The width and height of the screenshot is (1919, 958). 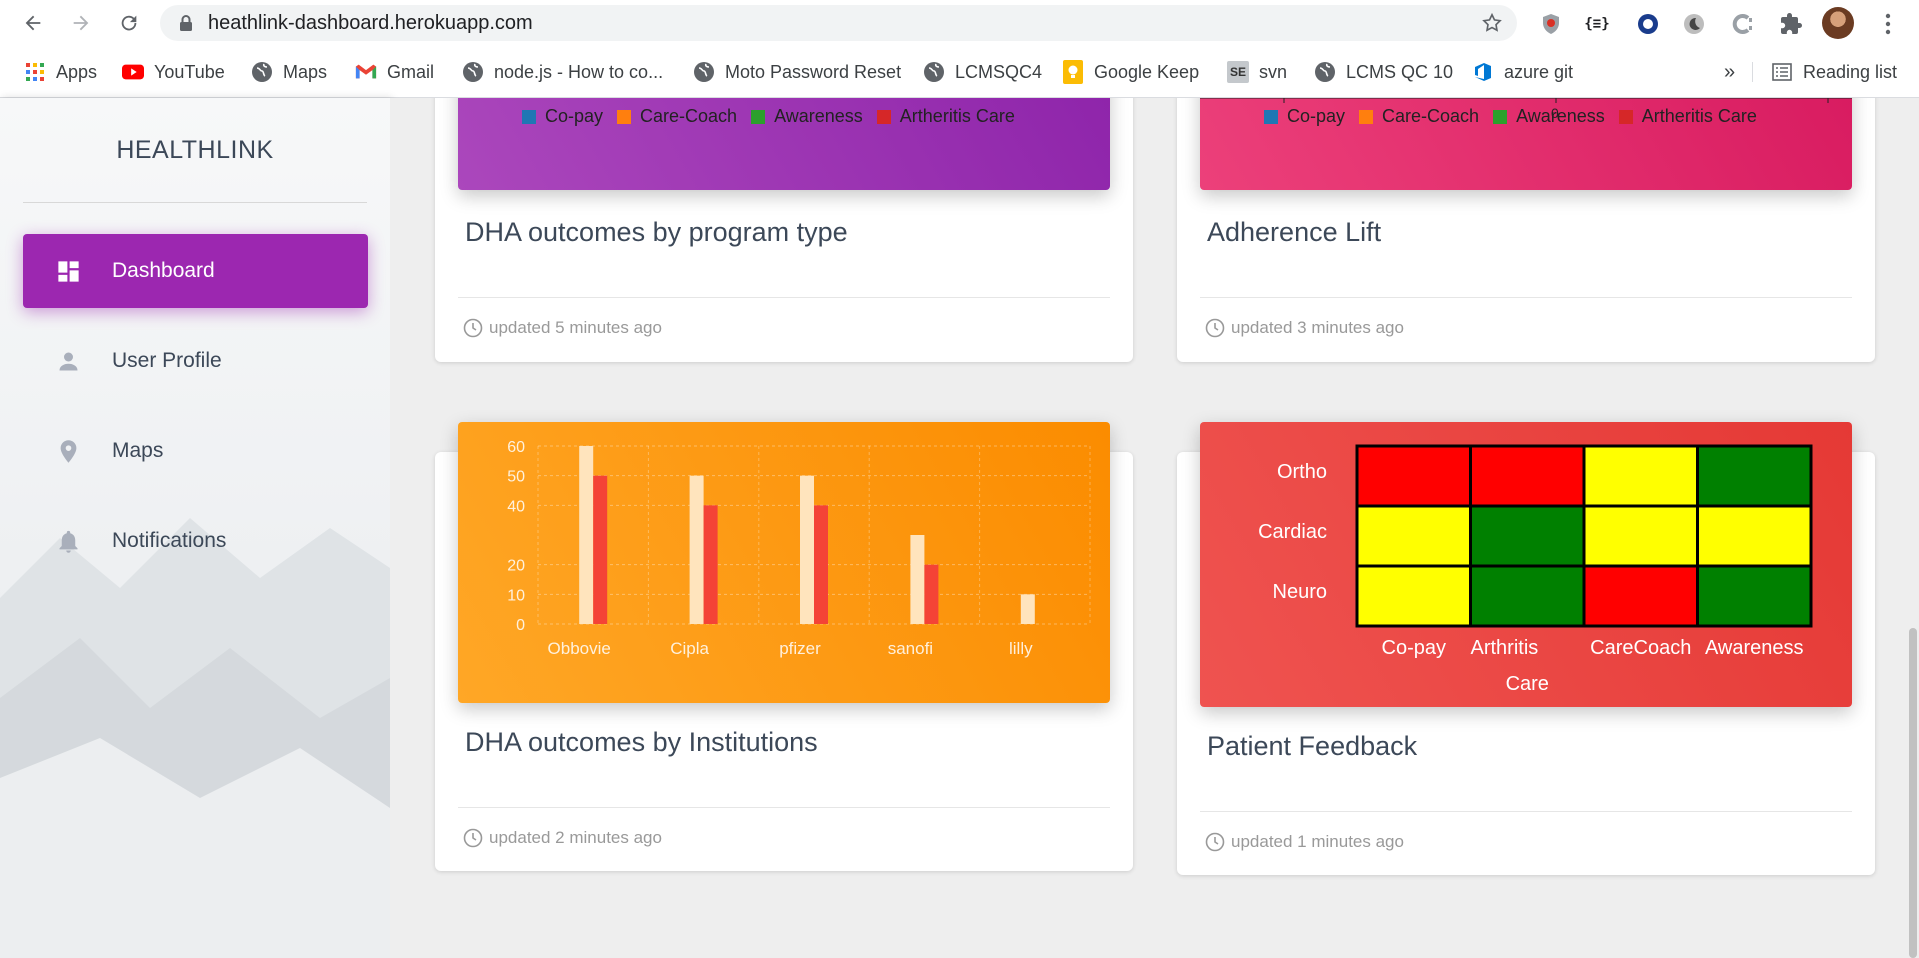 What do you see at coordinates (1257, 72) in the screenshot?
I see `bookmark-svn: SE svn` at bounding box center [1257, 72].